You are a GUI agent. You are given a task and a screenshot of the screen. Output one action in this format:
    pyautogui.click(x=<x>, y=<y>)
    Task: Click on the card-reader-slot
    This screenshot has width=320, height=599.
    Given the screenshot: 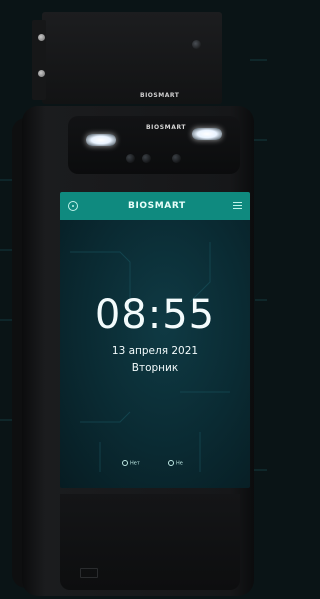 What is the action you would take?
    pyautogui.click(x=89, y=573)
    